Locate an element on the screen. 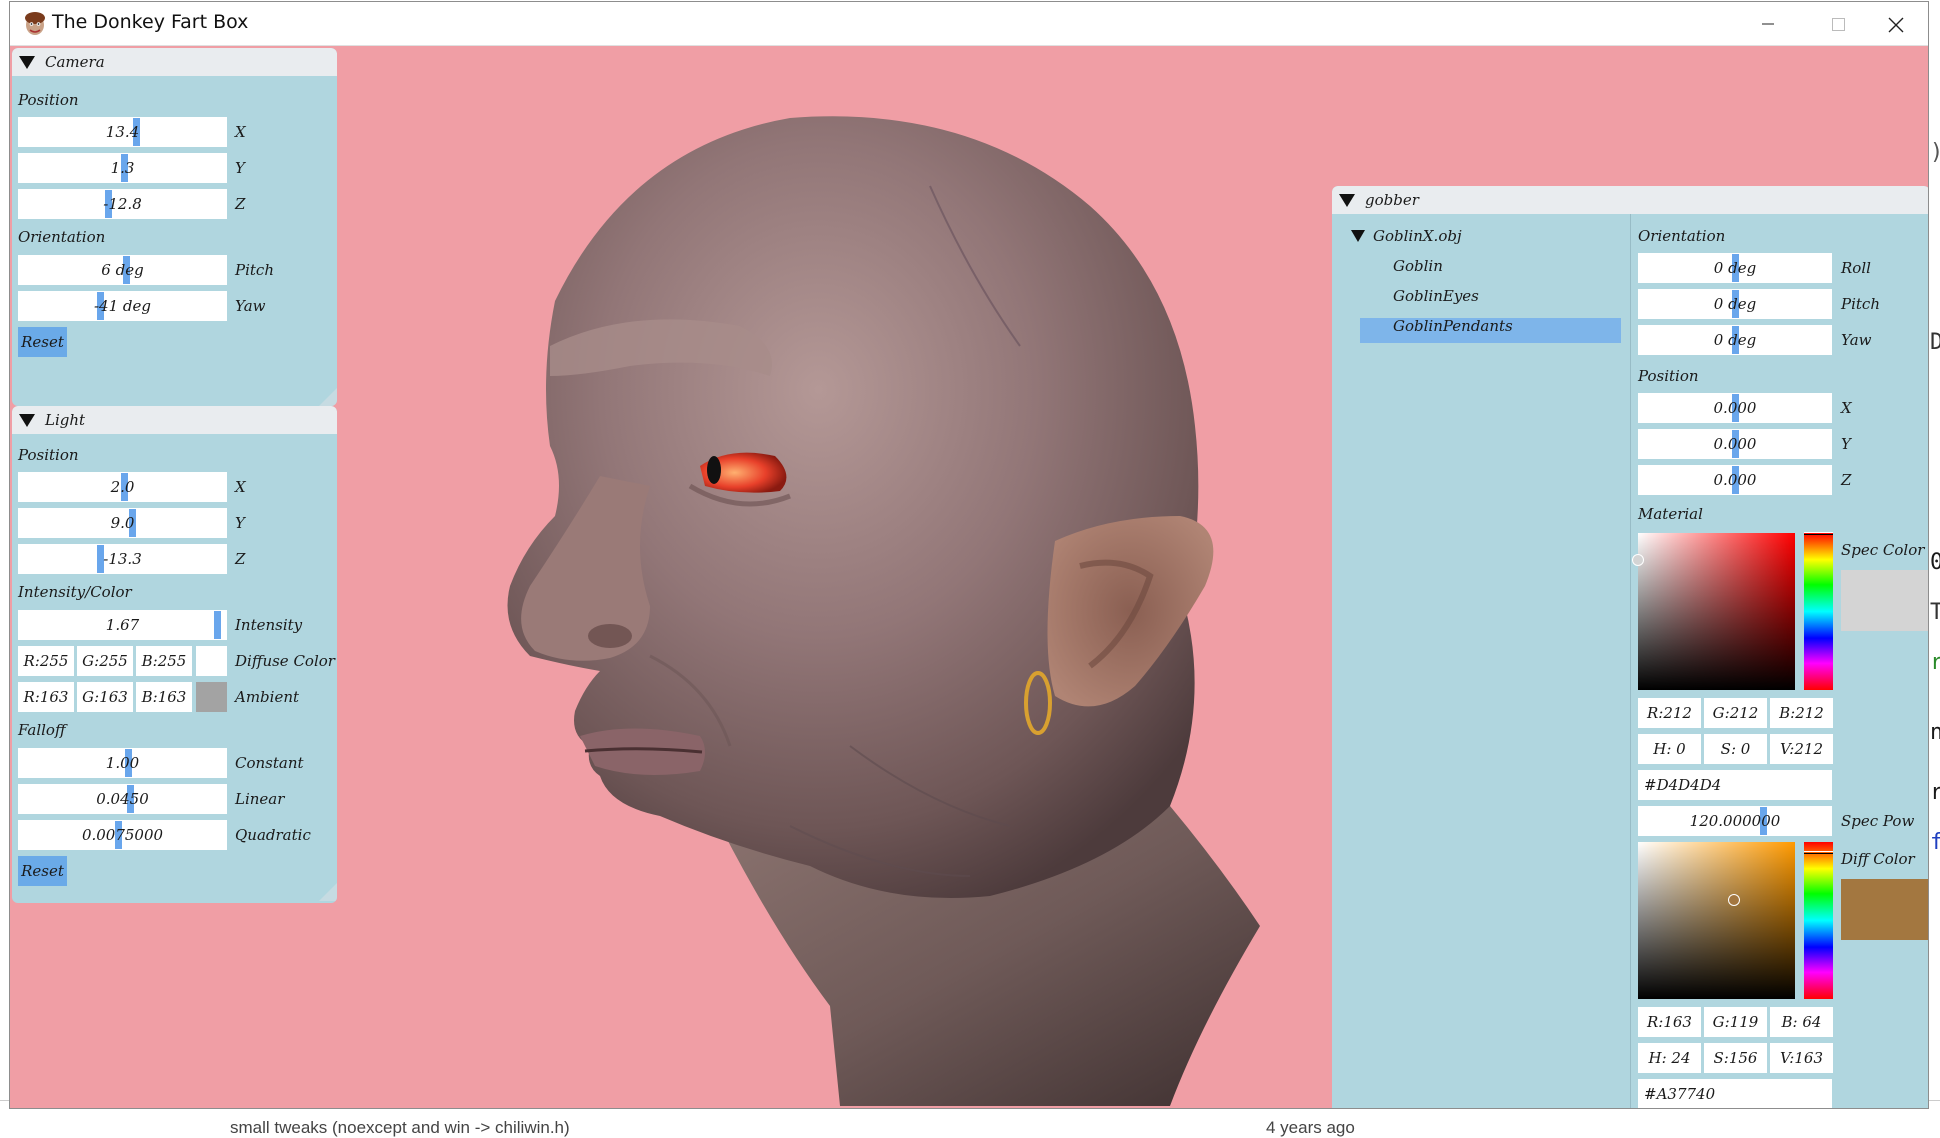 This screenshot has height=1138, width=1940. spec-s-field: S: 0 is located at coordinates (1735, 749).